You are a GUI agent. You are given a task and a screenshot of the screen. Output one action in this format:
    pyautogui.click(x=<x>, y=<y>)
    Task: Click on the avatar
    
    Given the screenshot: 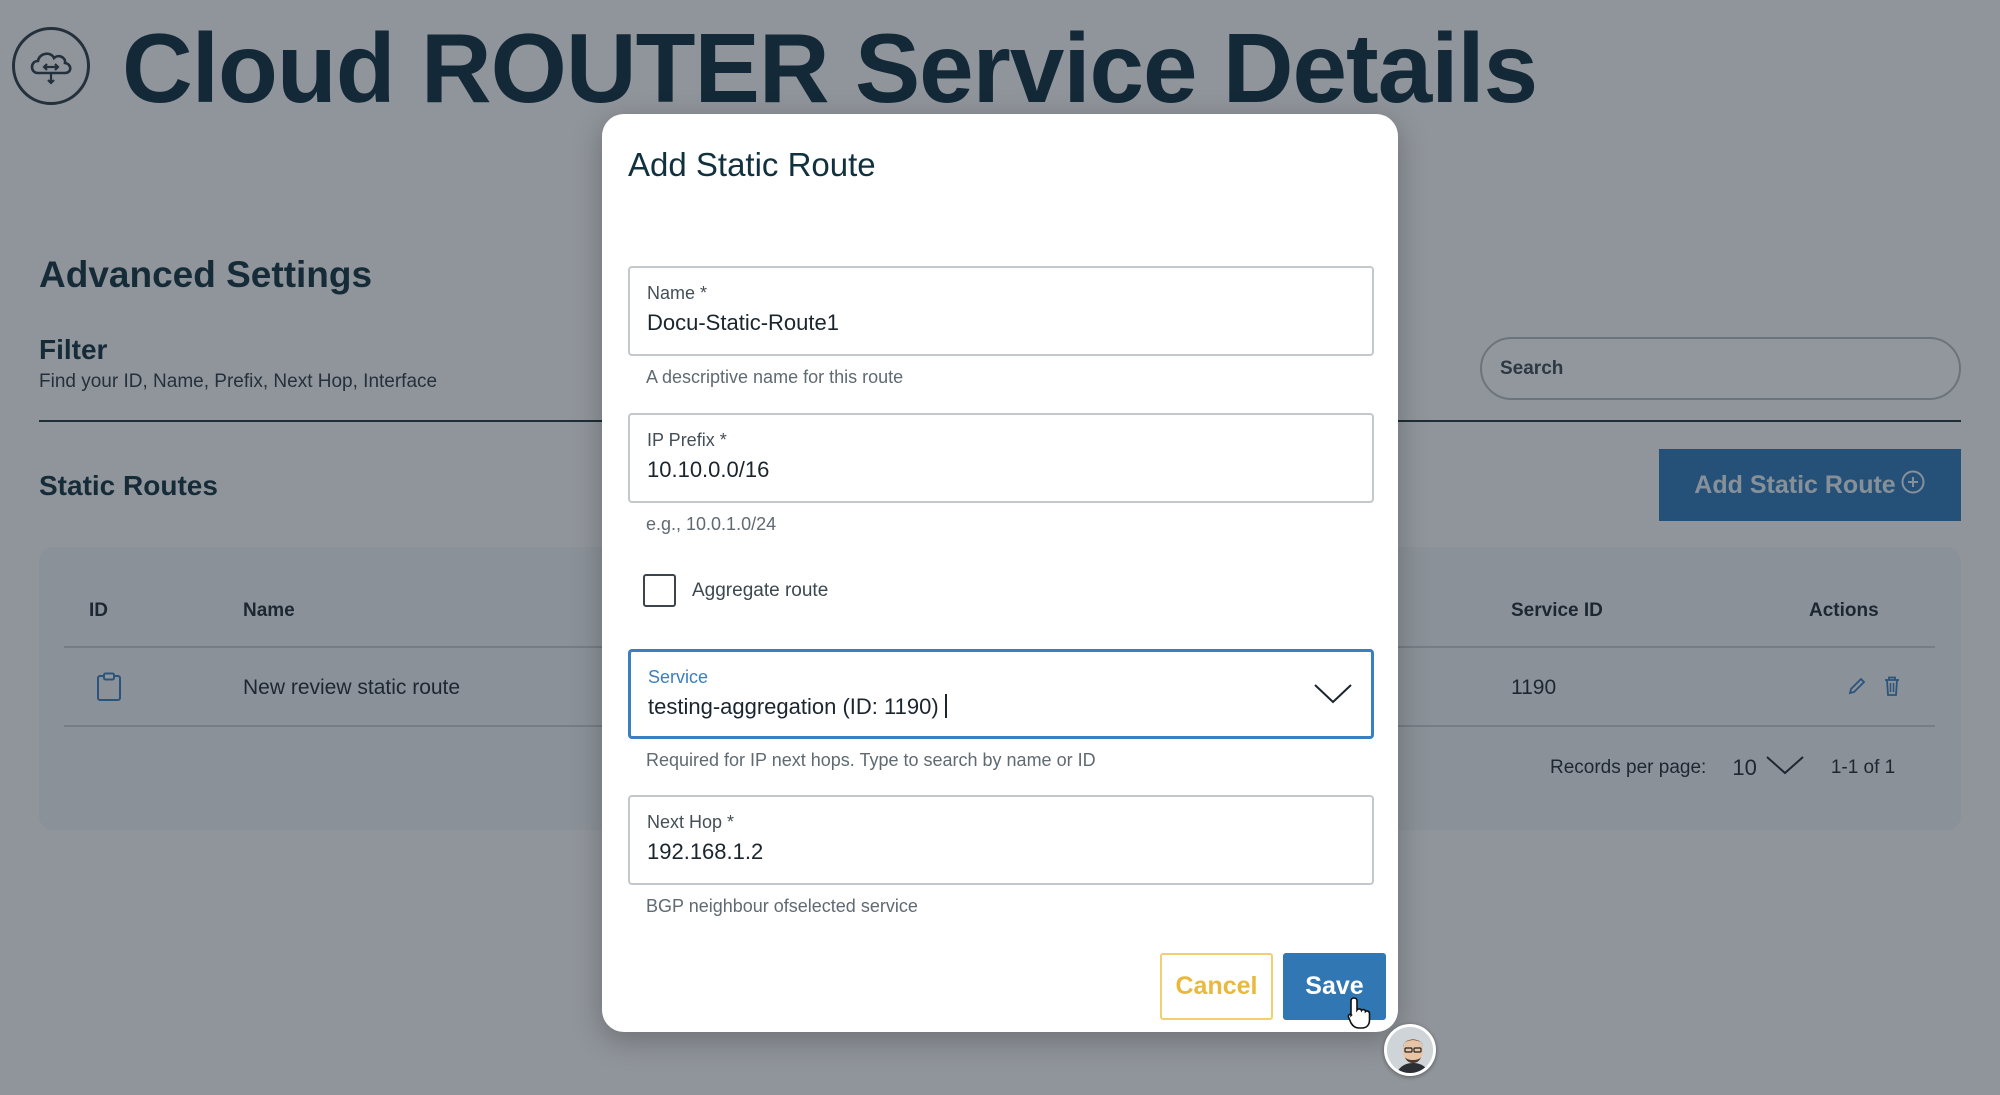 What is the action you would take?
    pyautogui.click(x=1410, y=1050)
    